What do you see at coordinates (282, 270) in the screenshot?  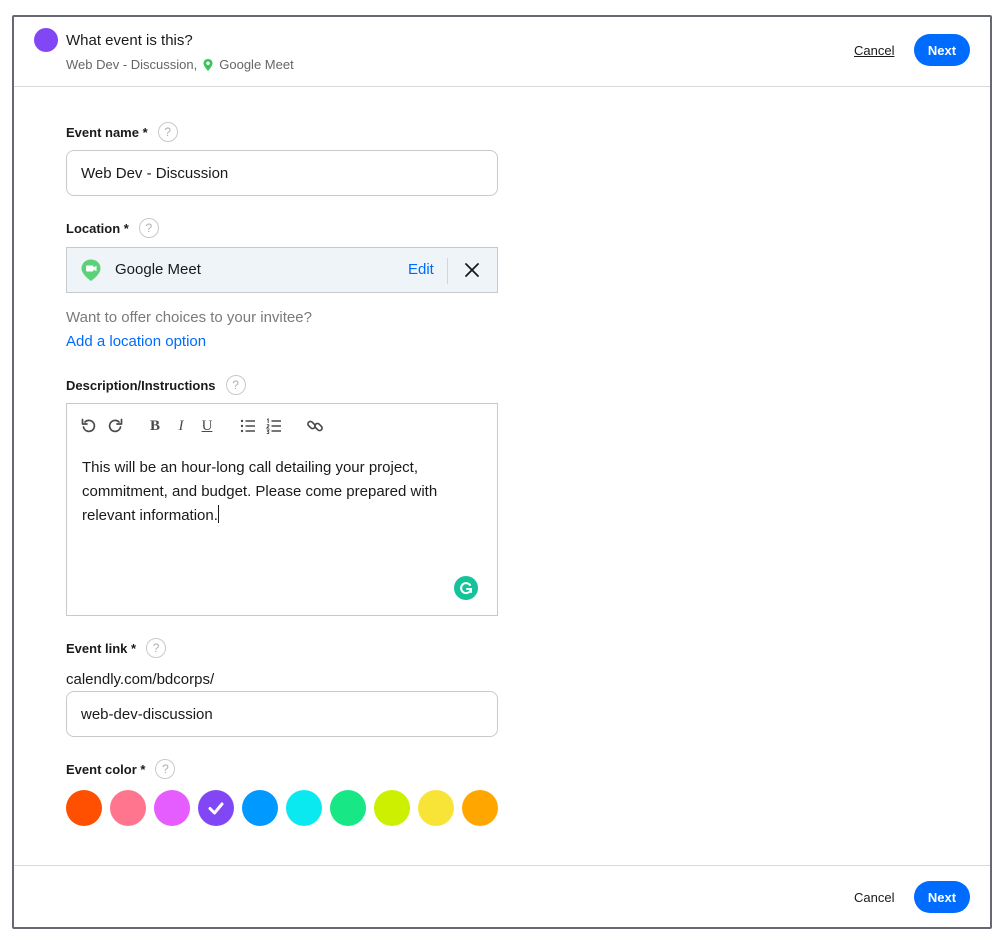 I see `location-selected-box: Google Meet Edit` at bounding box center [282, 270].